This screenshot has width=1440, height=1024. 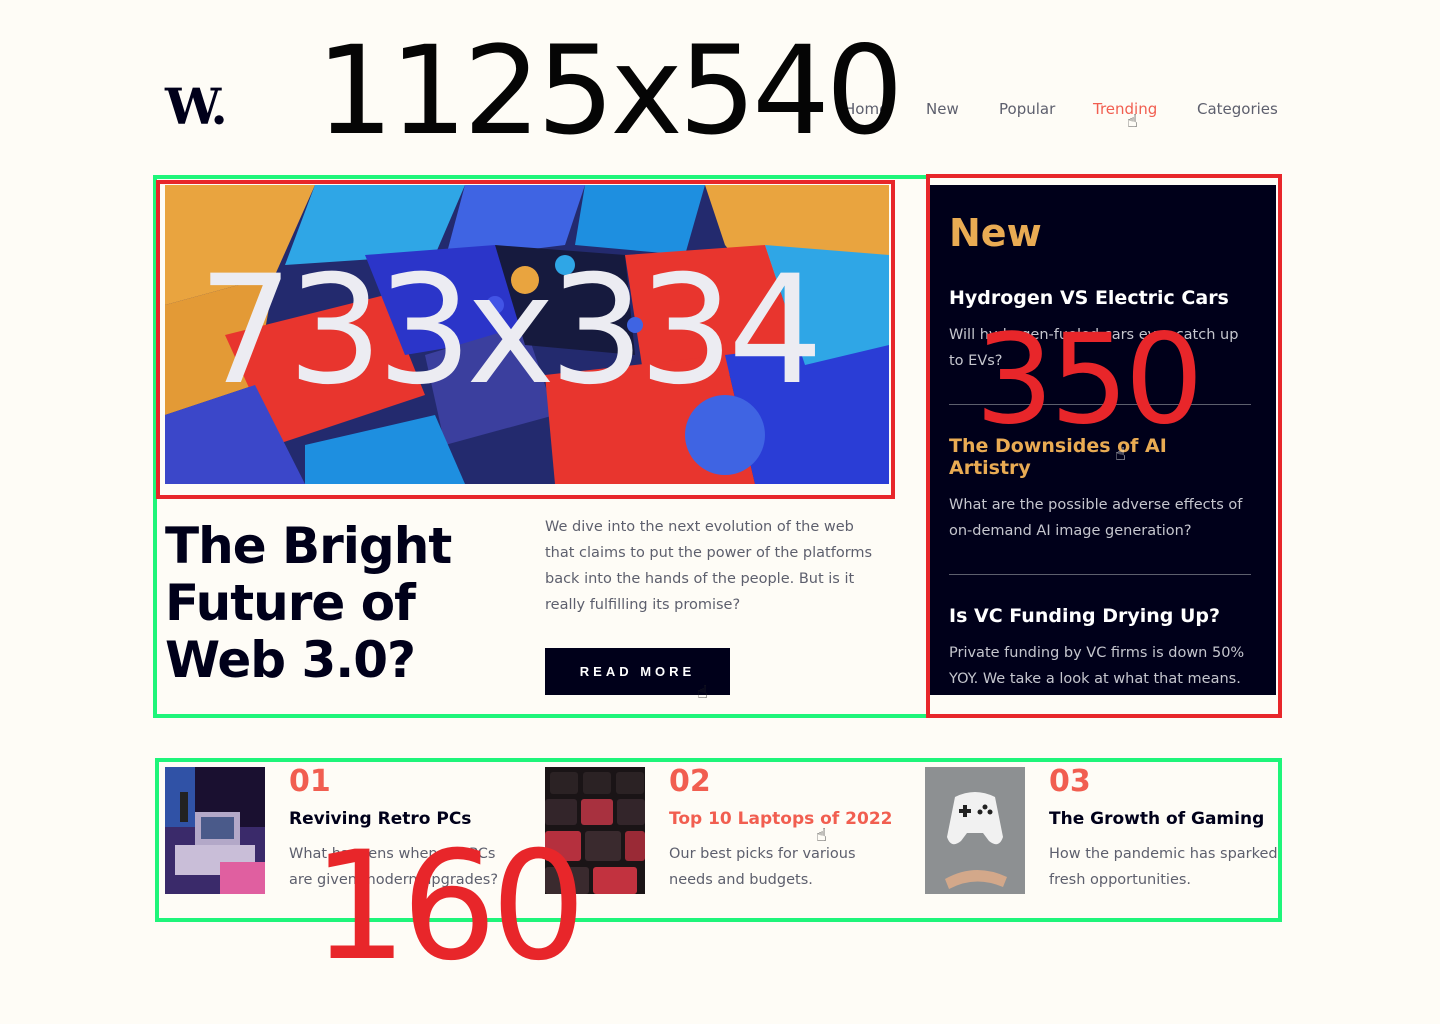 What do you see at coordinates (942, 109) in the screenshot?
I see `nav-item-new: New` at bounding box center [942, 109].